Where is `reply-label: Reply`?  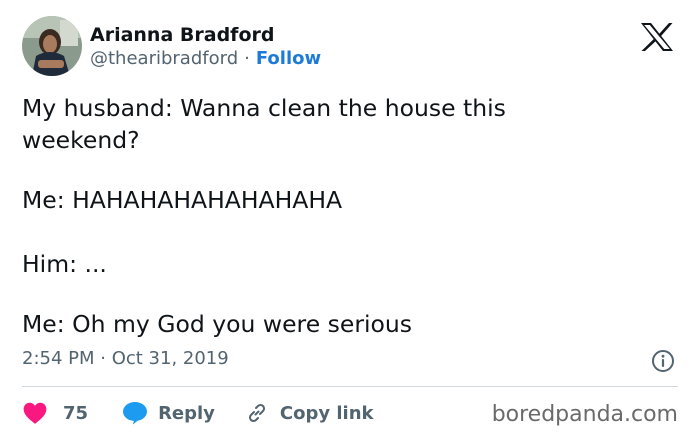
reply-label: Reply is located at coordinates (186, 413).